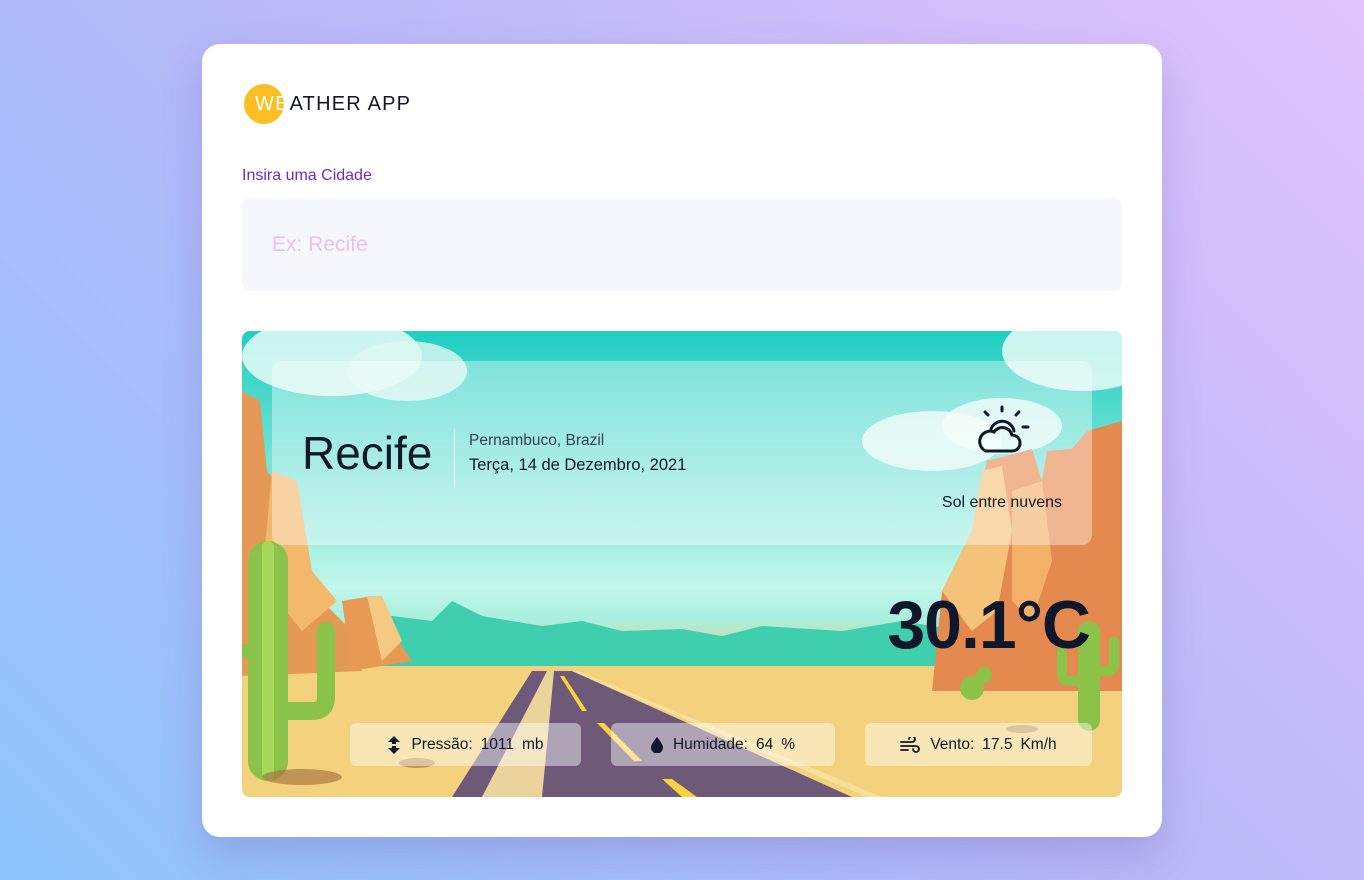 The width and height of the screenshot is (1364, 880). What do you see at coordinates (394, 744) in the screenshot?
I see `pressure-icon` at bounding box center [394, 744].